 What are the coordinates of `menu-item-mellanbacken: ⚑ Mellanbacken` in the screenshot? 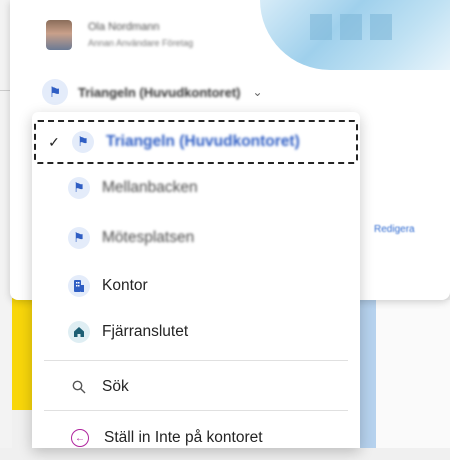 It's located at (196, 188).